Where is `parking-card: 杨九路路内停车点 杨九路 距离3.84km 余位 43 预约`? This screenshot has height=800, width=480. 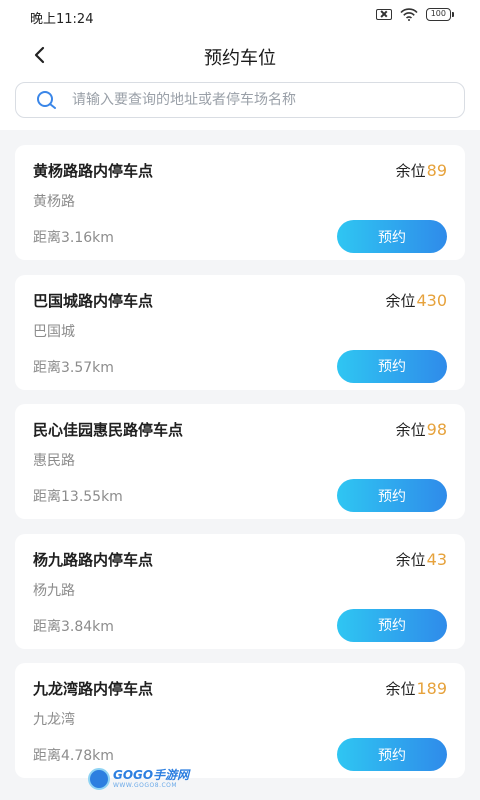 parking-card: 杨九路路内停车点 杨九路 距离3.84km 余位 43 预约 is located at coordinates (240, 591).